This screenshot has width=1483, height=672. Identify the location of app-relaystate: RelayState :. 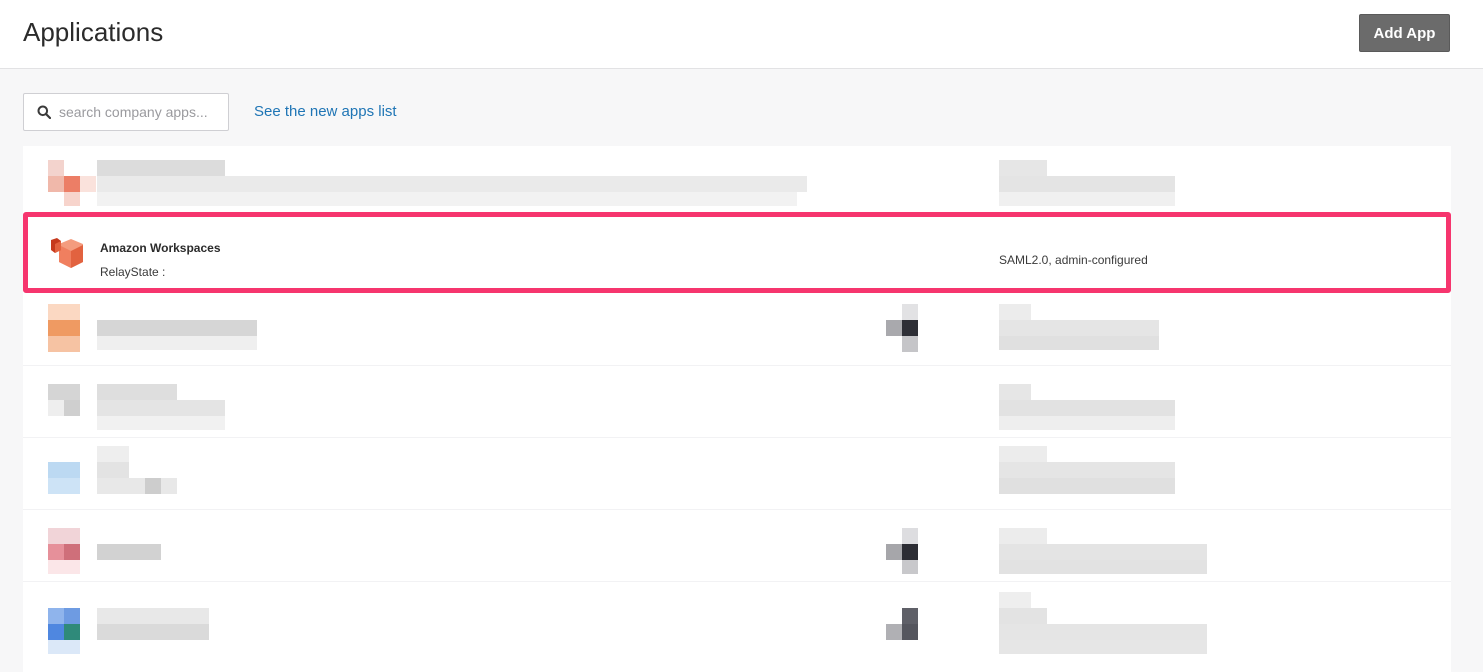
(133, 272).